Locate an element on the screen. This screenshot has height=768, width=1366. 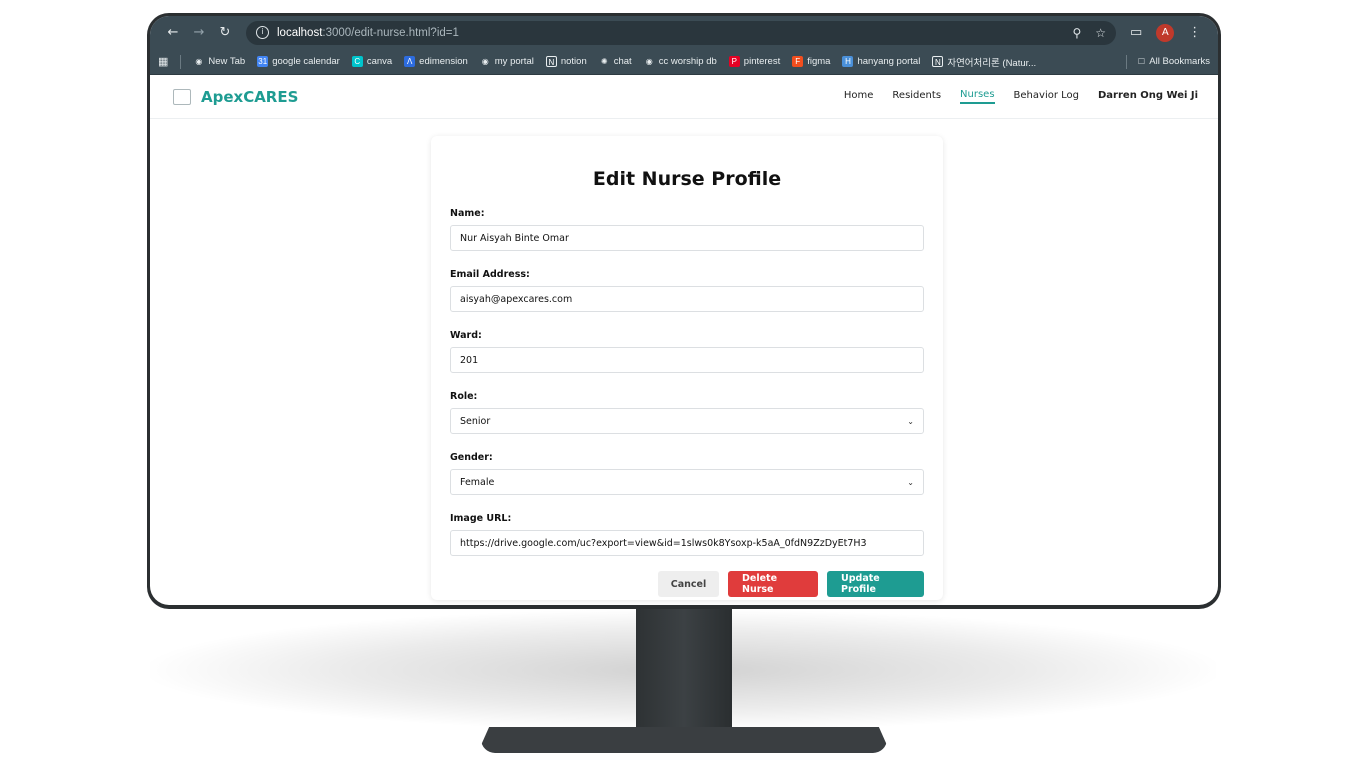
pinterest-icon: P is located at coordinates (734, 61).